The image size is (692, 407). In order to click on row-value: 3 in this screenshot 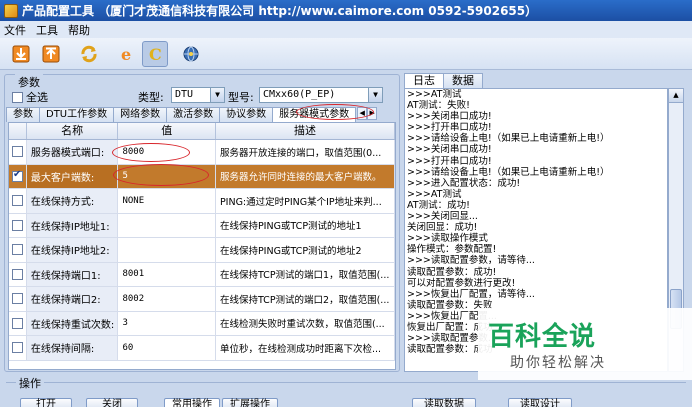, I will do `click(167, 323)`.